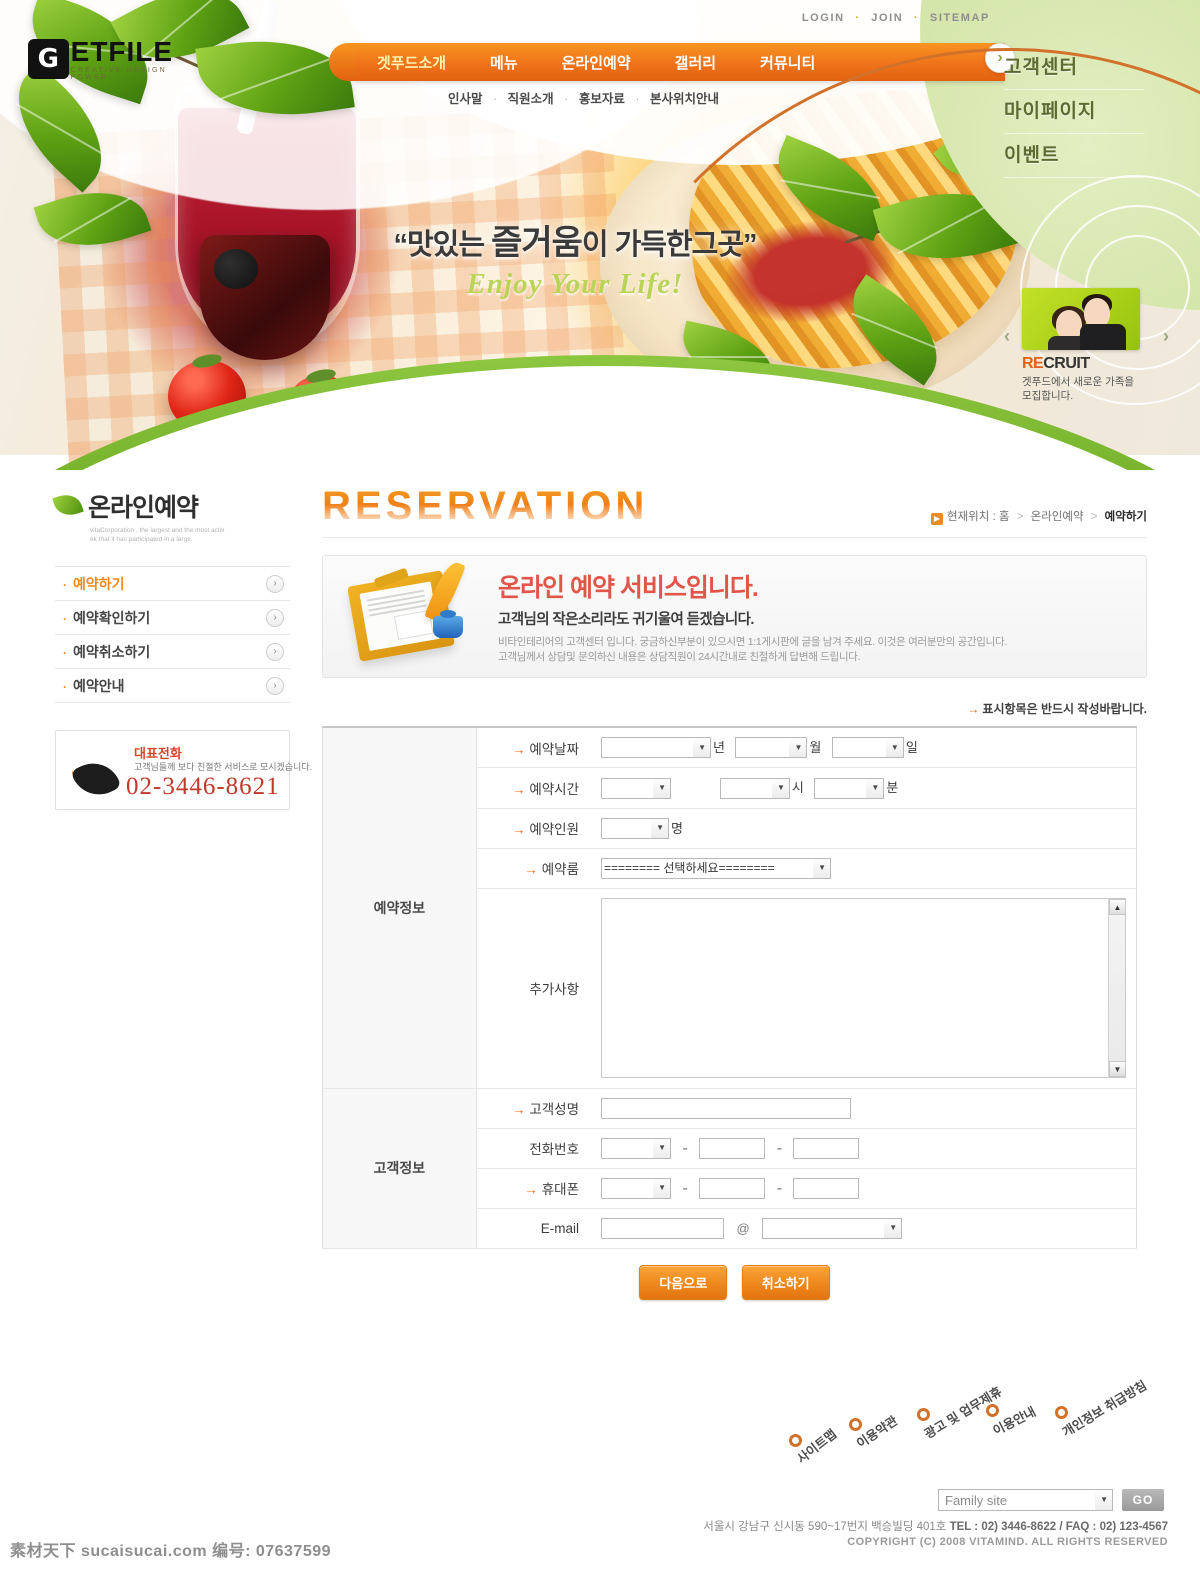 The height and width of the screenshot is (1578, 1200). Describe the element at coordinates (223, 767) in the screenshot. I see `phone-description: 고객님들께 보다 친절한 서비스로 모시겠습니다.` at that location.